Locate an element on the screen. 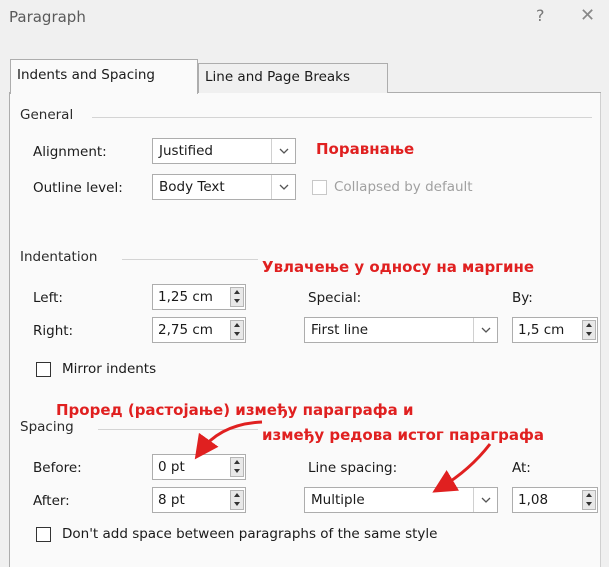 The image size is (609, 567). spacing-after-label: After: is located at coordinates (51, 501).